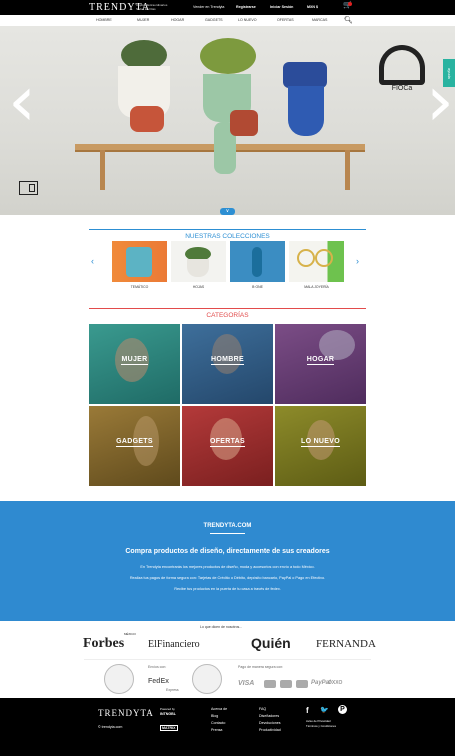 This screenshot has width=455, height=756. What do you see at coordinates (159, 681) in the screenshot?
I see `fedex-logo: FedEx` at bounding box center [159, 681].